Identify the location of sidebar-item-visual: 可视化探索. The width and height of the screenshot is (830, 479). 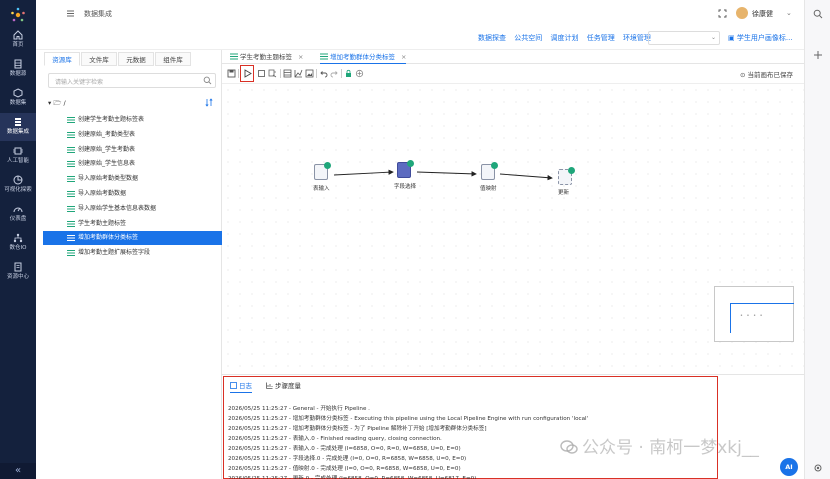
(18, 185).